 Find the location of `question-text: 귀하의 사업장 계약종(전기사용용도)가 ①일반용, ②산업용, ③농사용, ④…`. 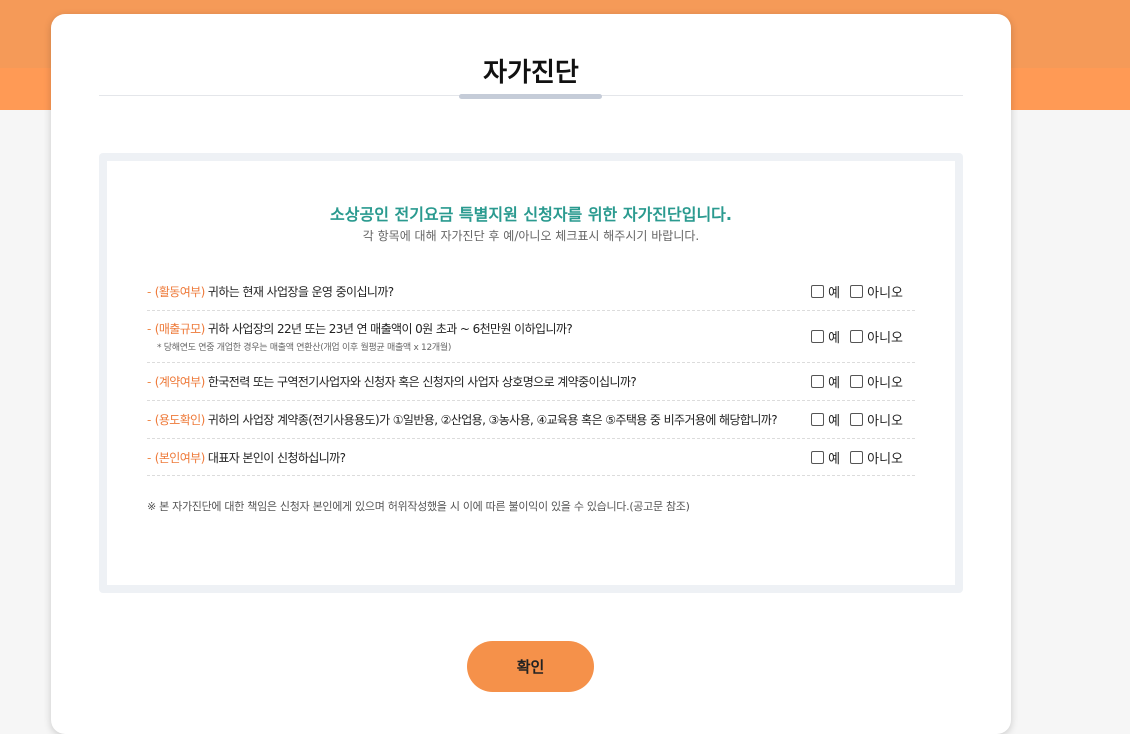

question-text: 귀하의 사업장 계약종(전기사용용도)가 ①일반용, ②산업용, ③농사용, ④… is located at coordinates (491, 420).